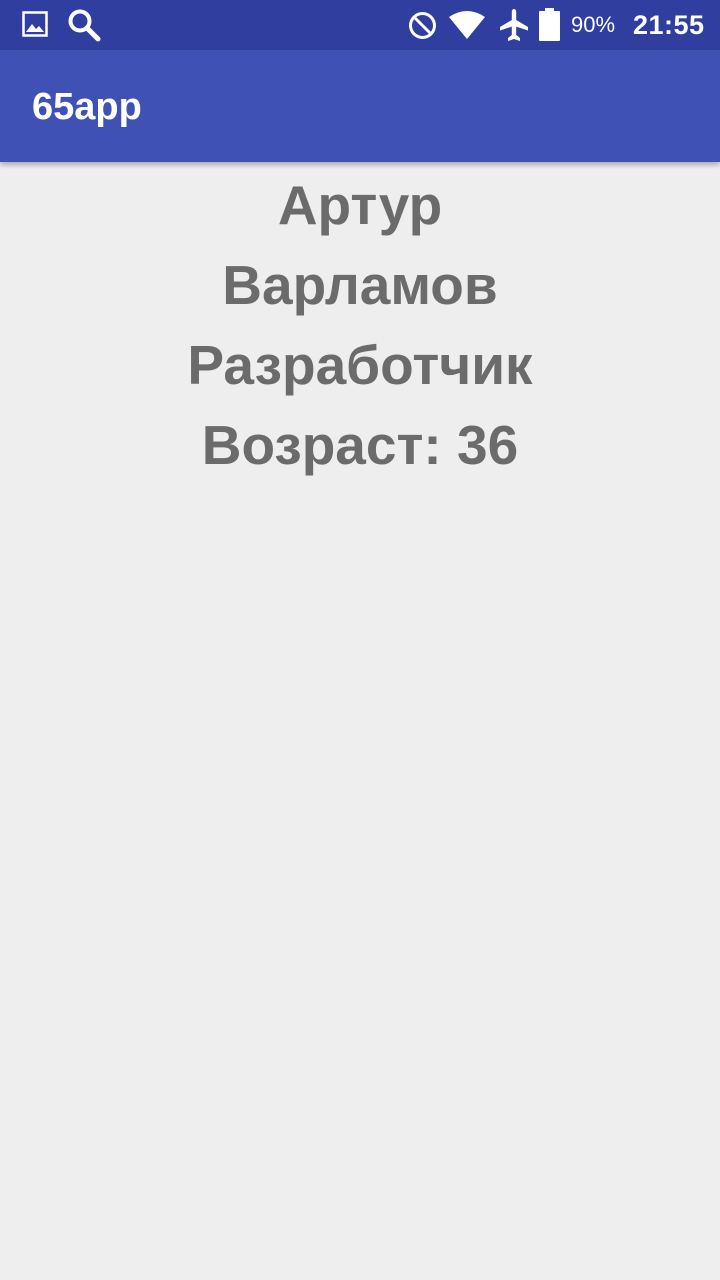  Describe the element at coordinates (87, 107) in the screenshot. I see `app-title: 65app` at that location.